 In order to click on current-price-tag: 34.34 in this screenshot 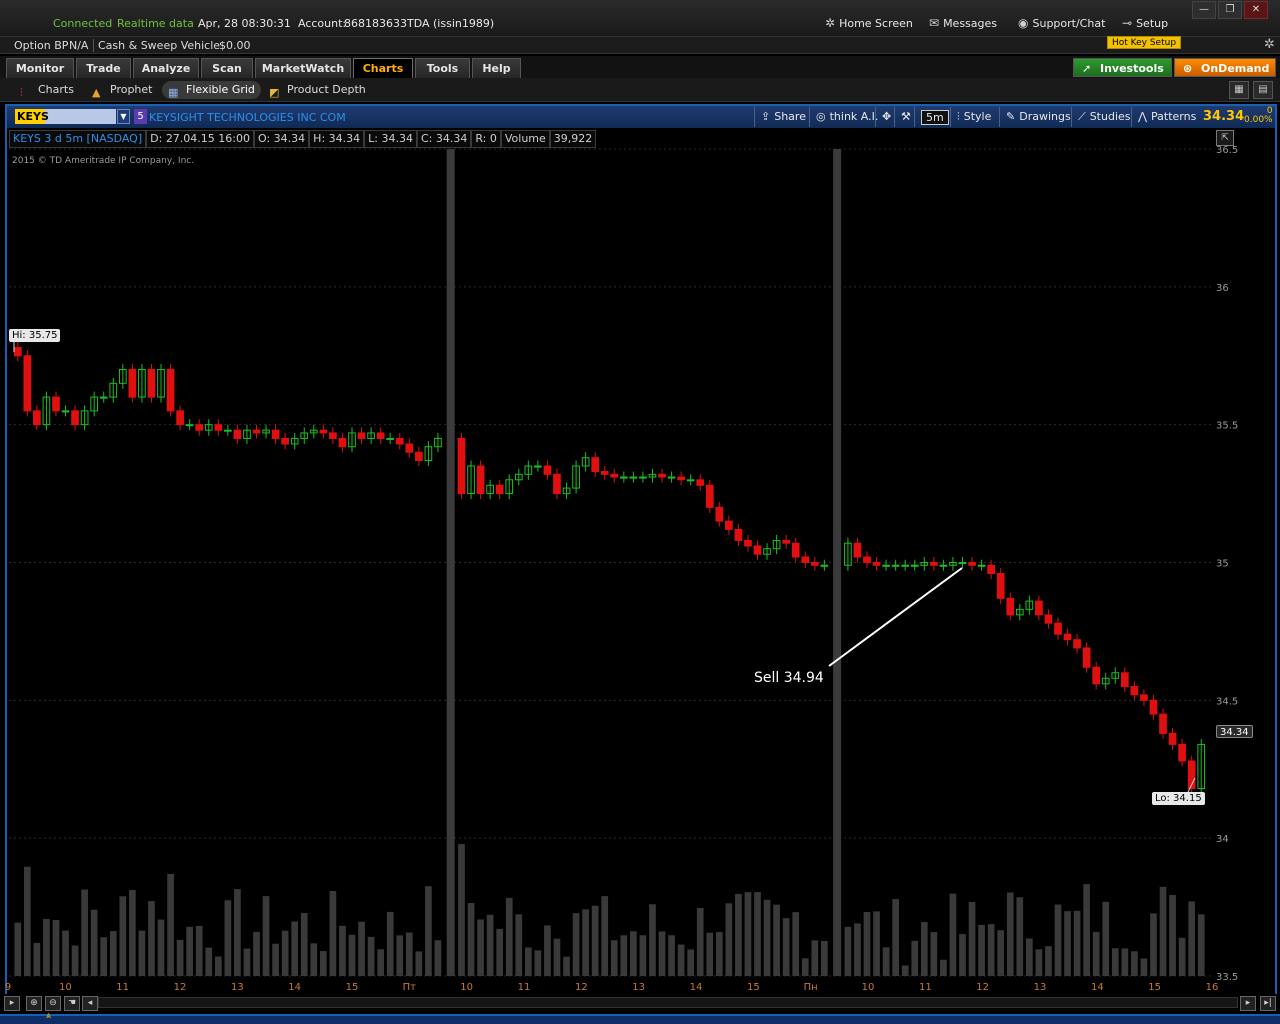, I will do `click(1234, 731)`.